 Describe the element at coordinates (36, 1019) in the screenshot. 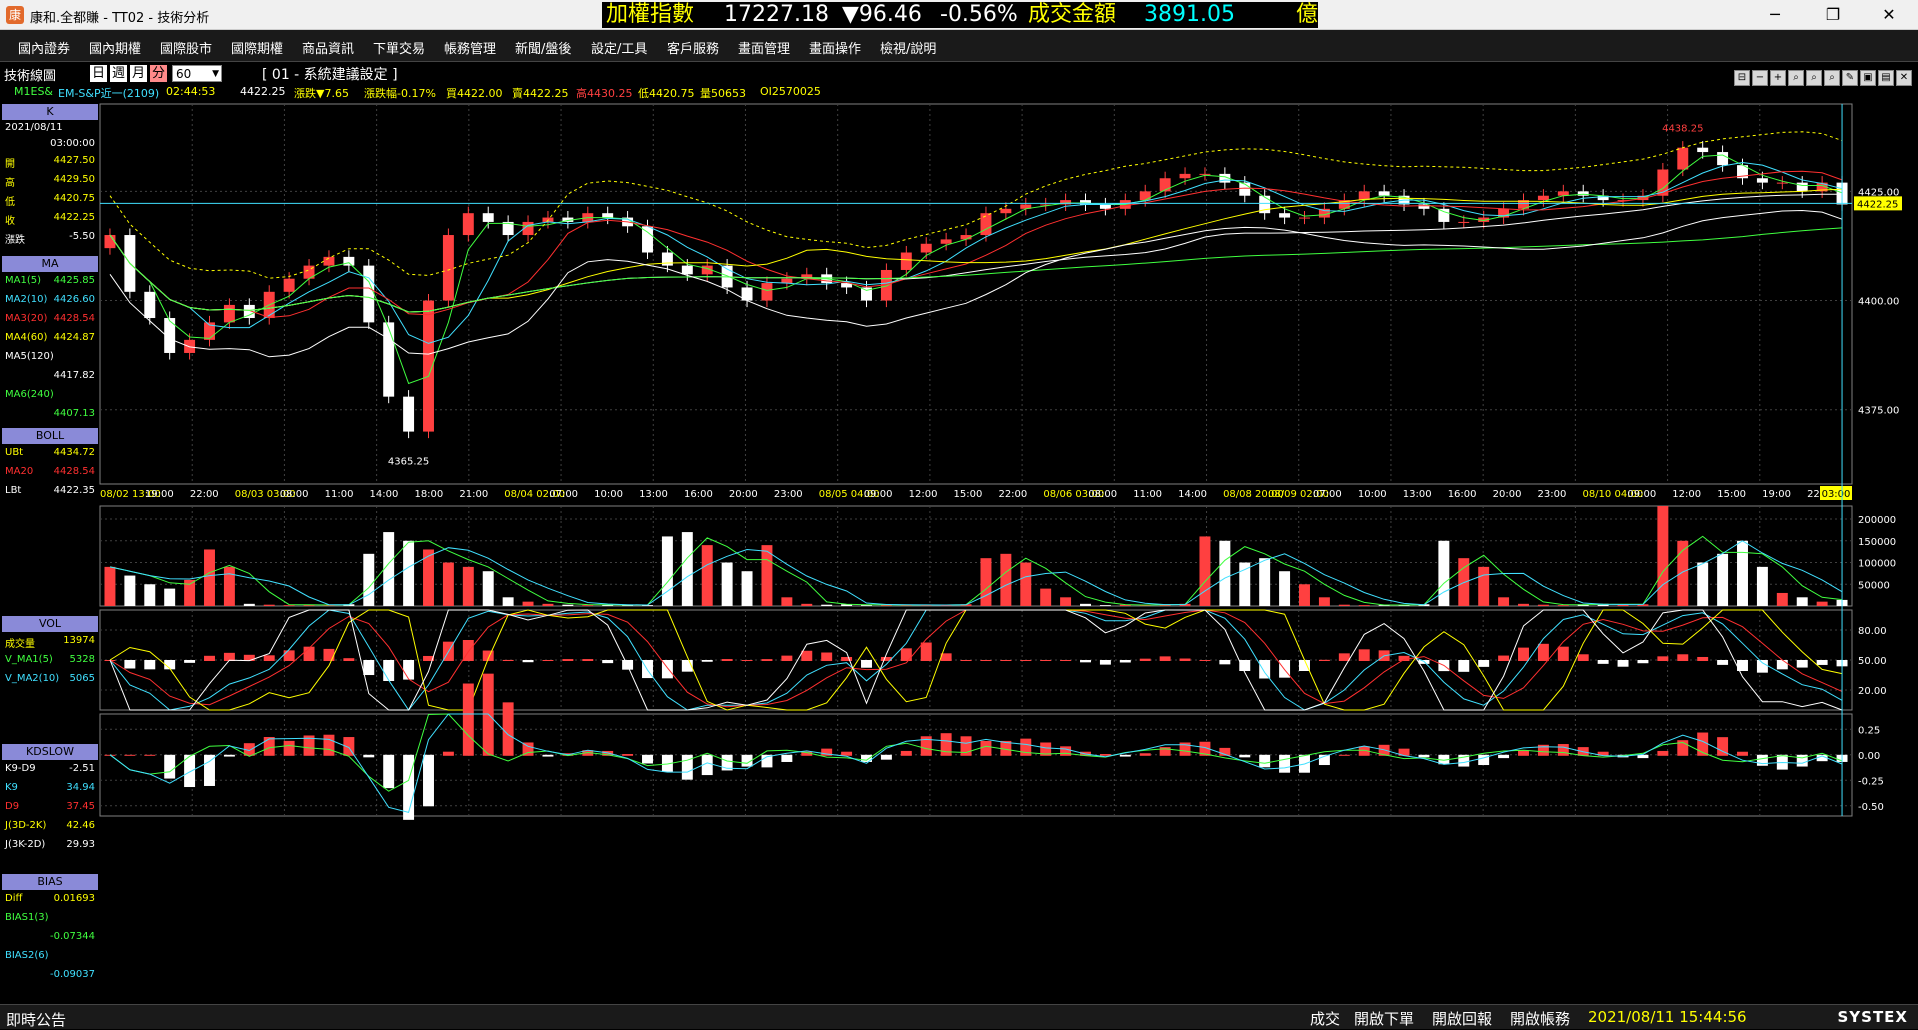

I see `announcement-button: 即時公告` at that location.